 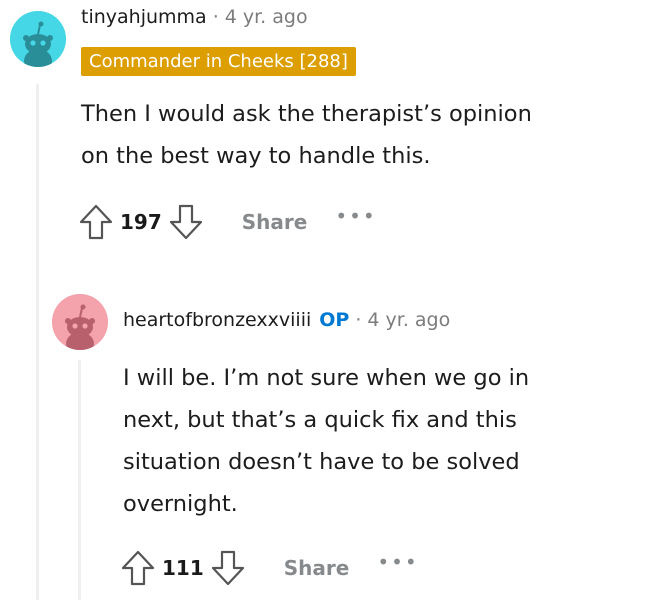 What do you see at coordinates (256, 156) in the screenshot?
I see `comment-body-line: on the best way to handle this.` at bounding box center [256, 156].